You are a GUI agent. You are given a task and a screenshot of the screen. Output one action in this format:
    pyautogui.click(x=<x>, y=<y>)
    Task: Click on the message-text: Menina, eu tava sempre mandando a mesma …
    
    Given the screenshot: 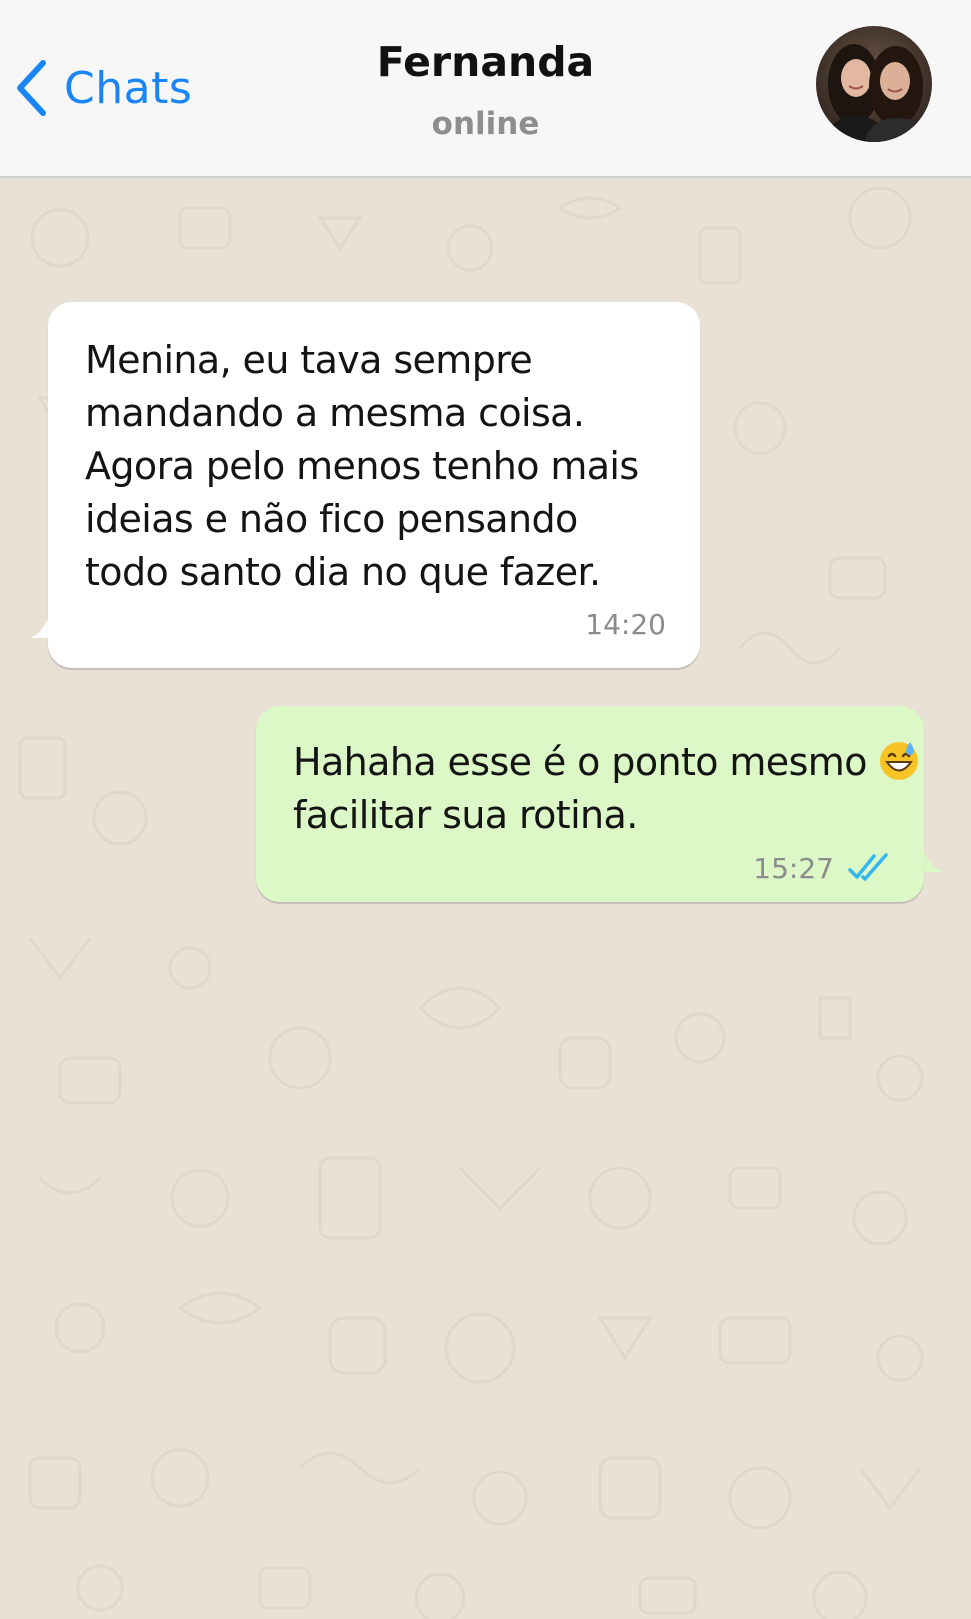 What is the action you would take?
    pyautogui.click(x=362, y=466)
    